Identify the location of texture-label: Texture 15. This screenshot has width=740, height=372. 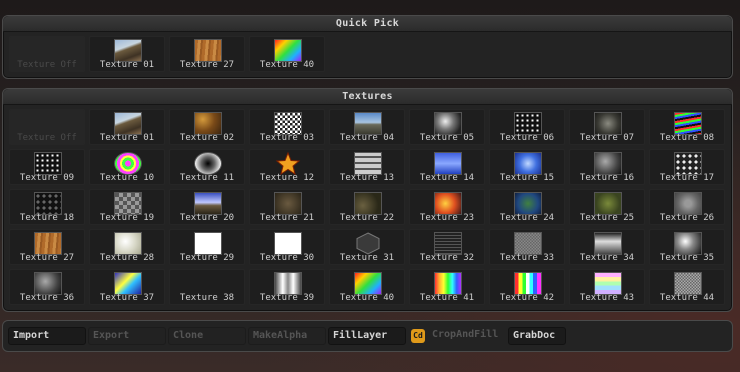
(527, 178).